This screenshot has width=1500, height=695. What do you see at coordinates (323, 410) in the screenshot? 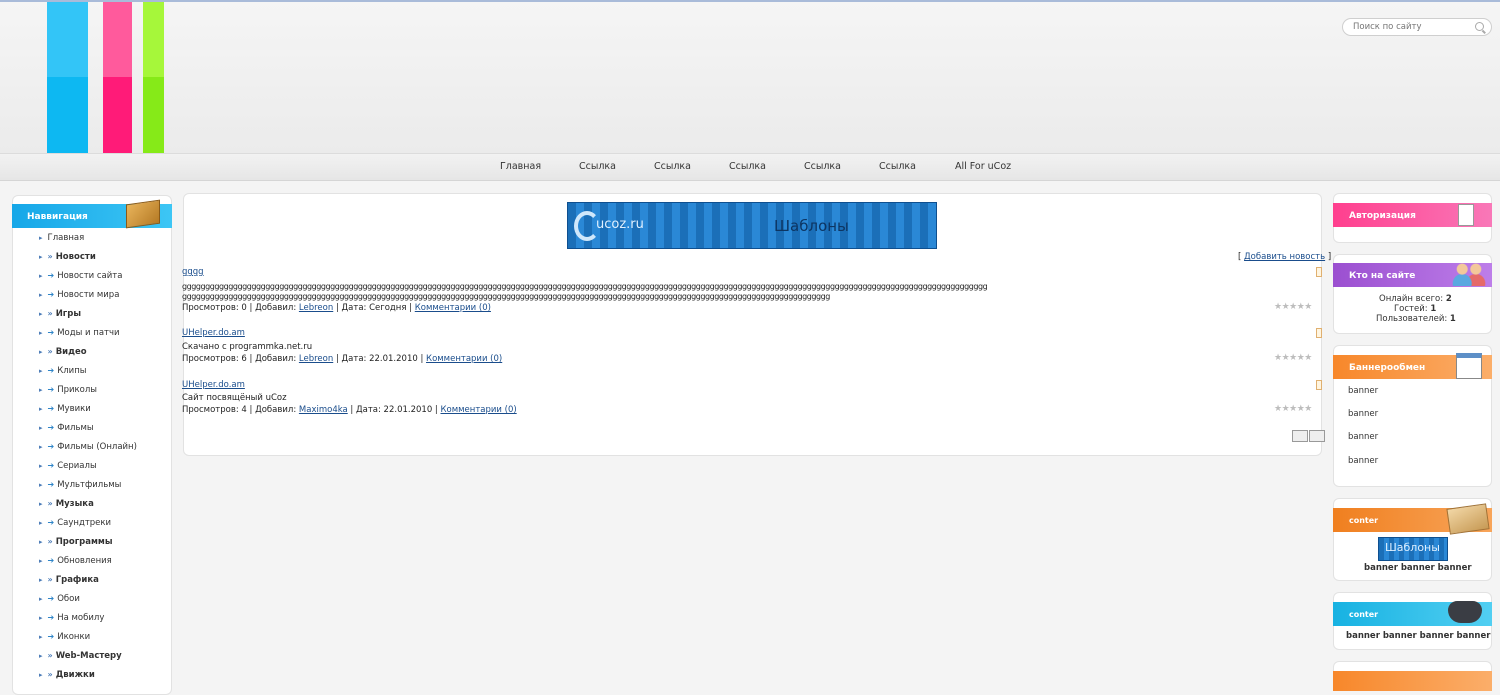
I see `post-author-link: Maximo4ka` at bounding box center [323, 410].